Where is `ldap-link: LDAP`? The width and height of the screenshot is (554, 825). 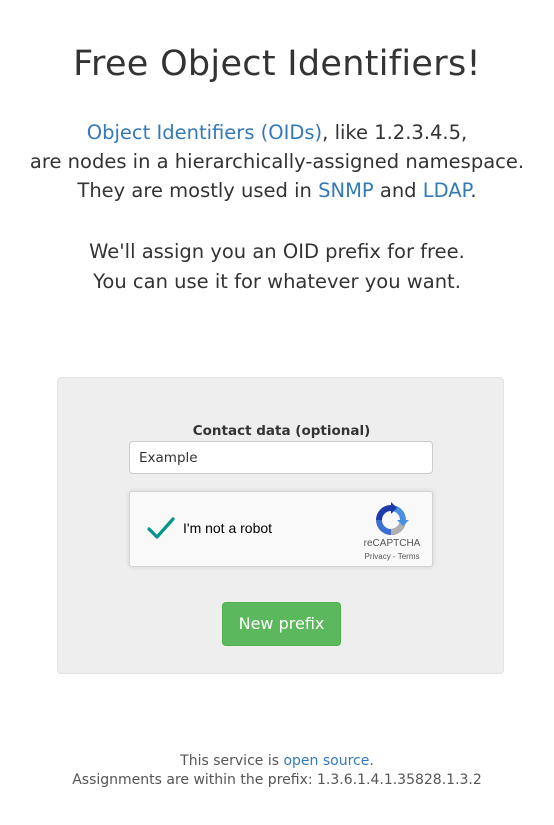
ldap-link: LDAP is located at coordinates (447, 190).